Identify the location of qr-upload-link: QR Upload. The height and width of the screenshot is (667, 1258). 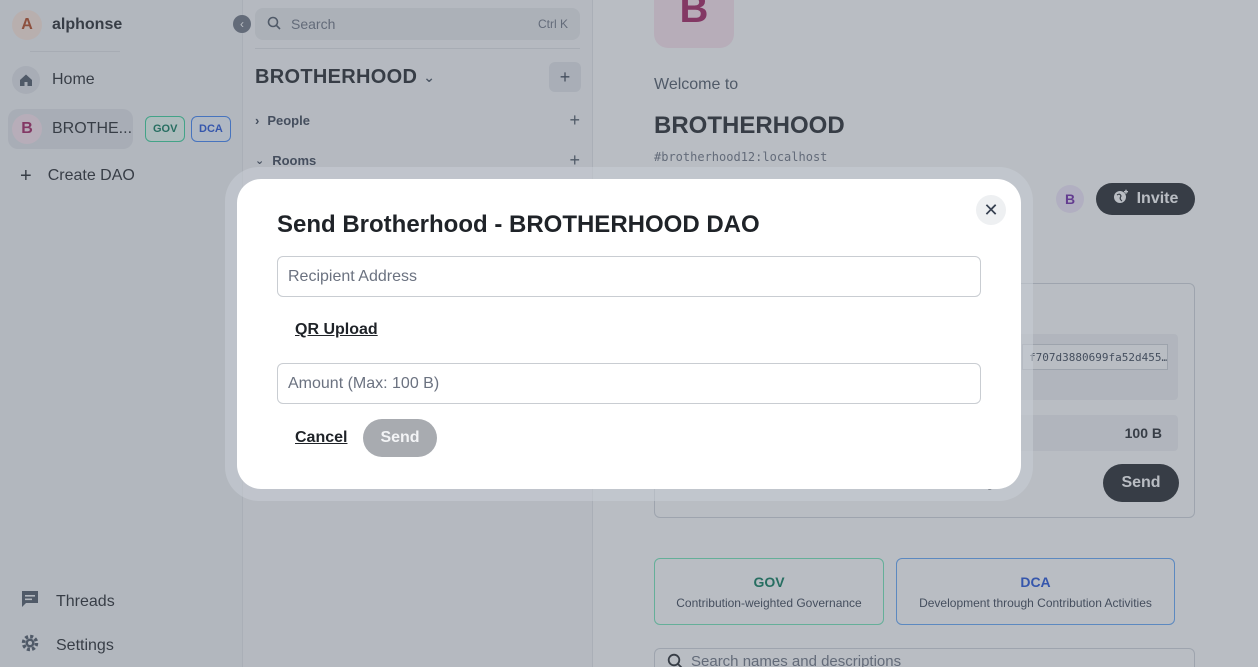
(336, 330).